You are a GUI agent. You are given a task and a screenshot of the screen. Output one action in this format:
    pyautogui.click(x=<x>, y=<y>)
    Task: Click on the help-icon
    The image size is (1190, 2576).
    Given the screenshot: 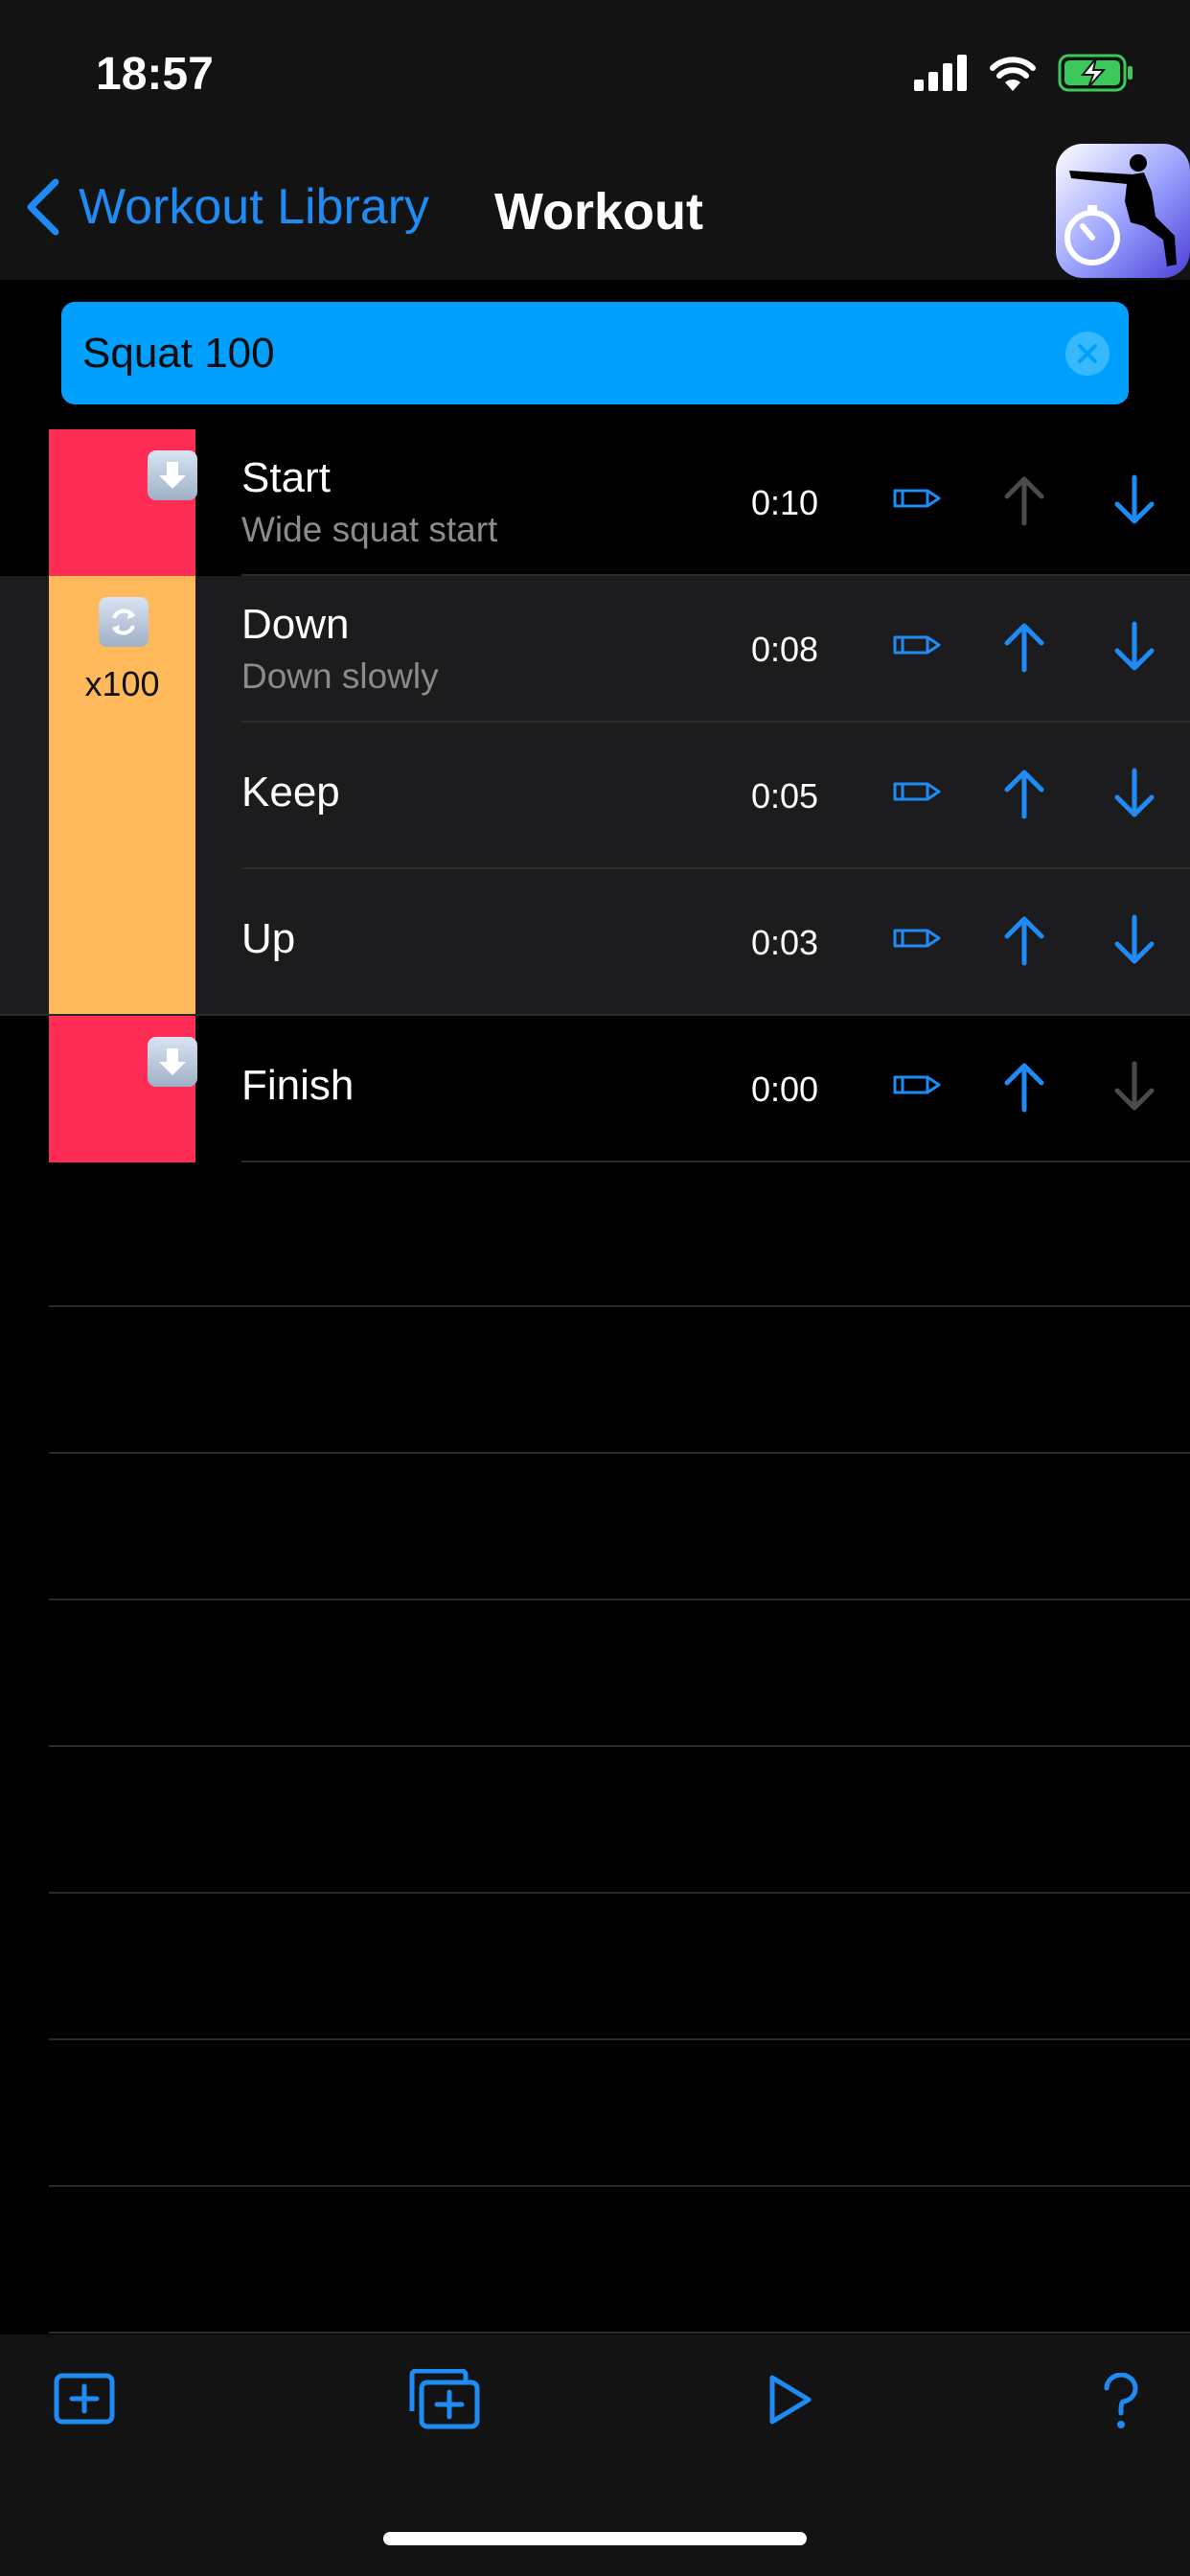 What is the action you would take?
    pyautogui.click(x=1121, y=2401)
    